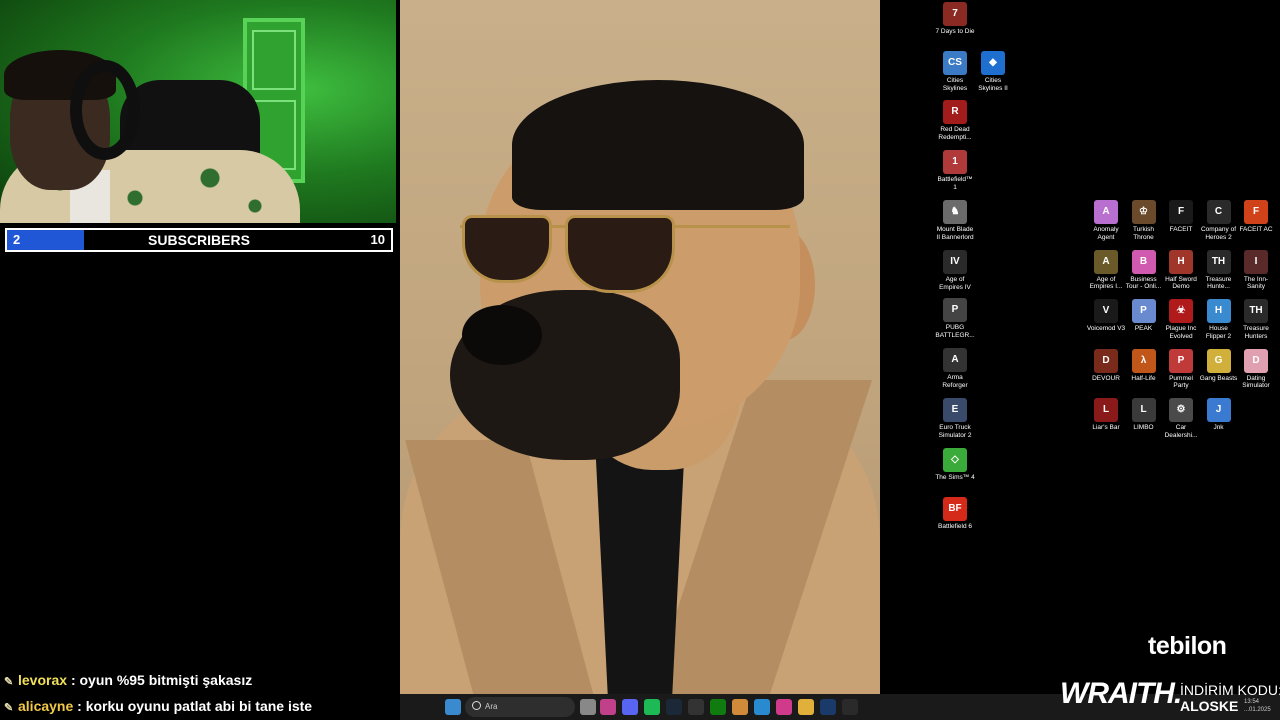 Image resolution: width=1280 pixels, height=720 pixels. What do you see at coordinates (1256, 261) in the screenshot?
I see `inn-icon: I` at bounding box center [1256, 261].